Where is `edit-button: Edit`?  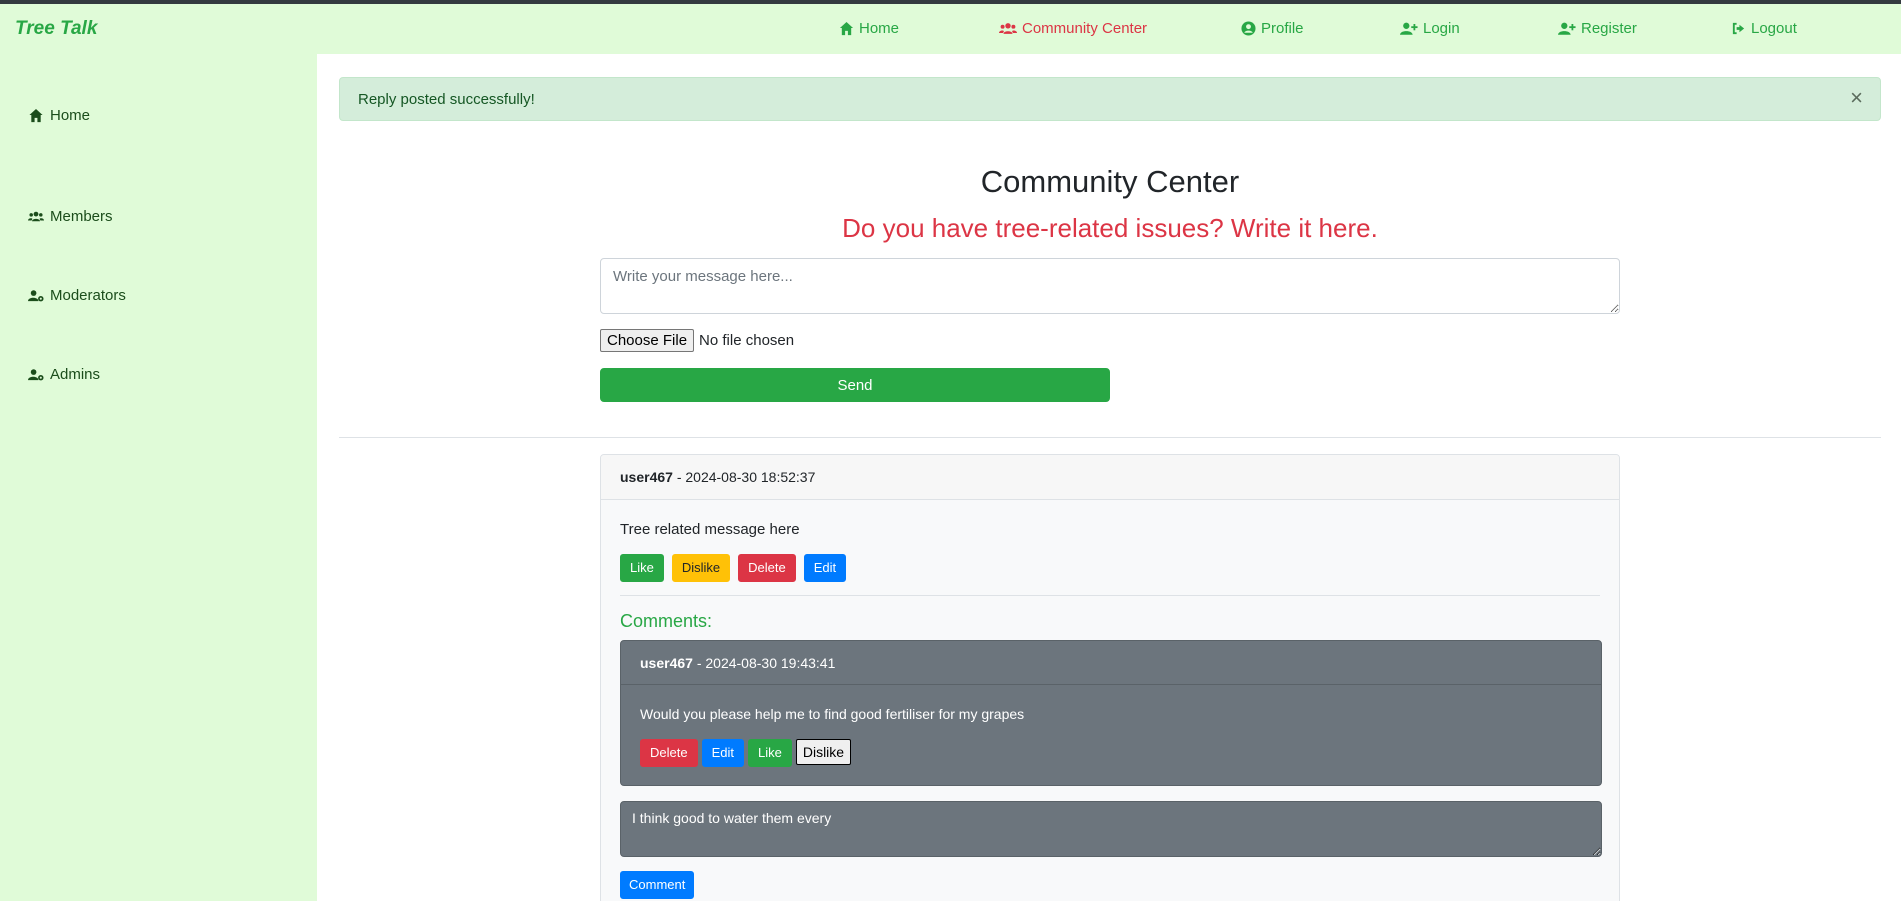 edit-button: Edit is located at coordinates (825, 568).